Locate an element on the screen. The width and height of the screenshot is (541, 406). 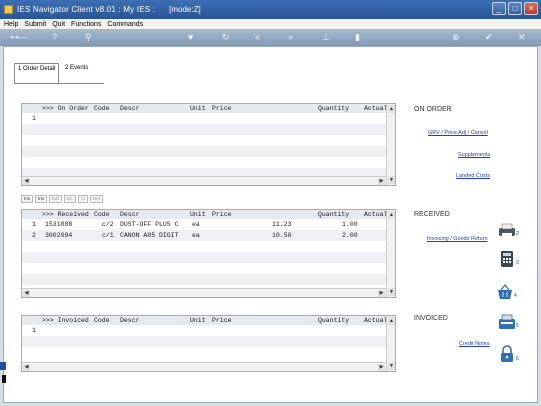
printer-icon is located at coordinates (507, 230).